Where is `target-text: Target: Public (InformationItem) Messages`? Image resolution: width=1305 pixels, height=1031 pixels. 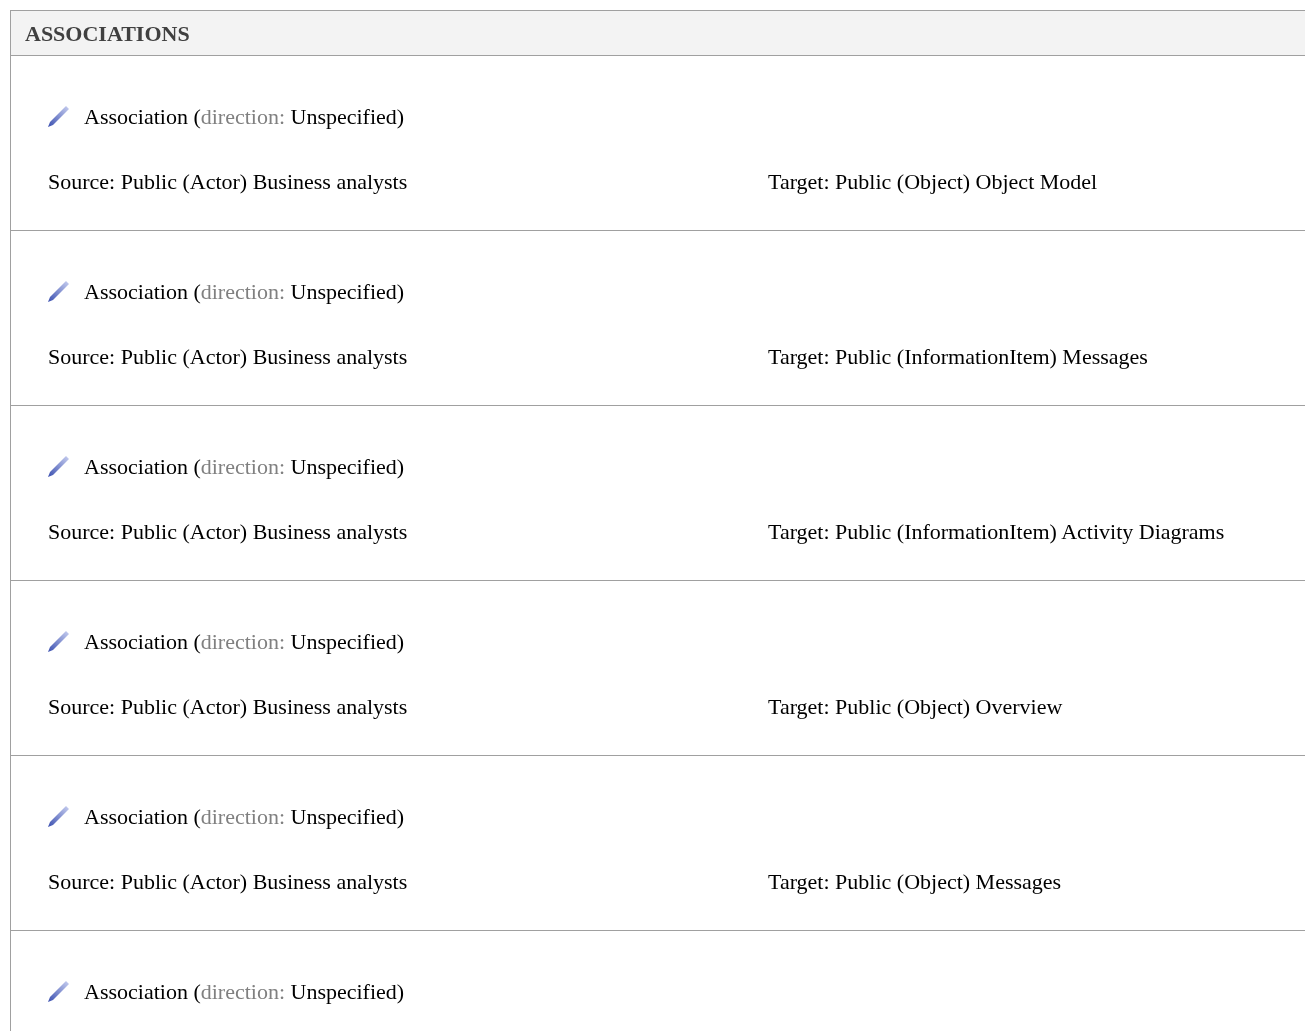
target-text: Target: Public (InformationItem) Messages is located at coordinates (958, 357).